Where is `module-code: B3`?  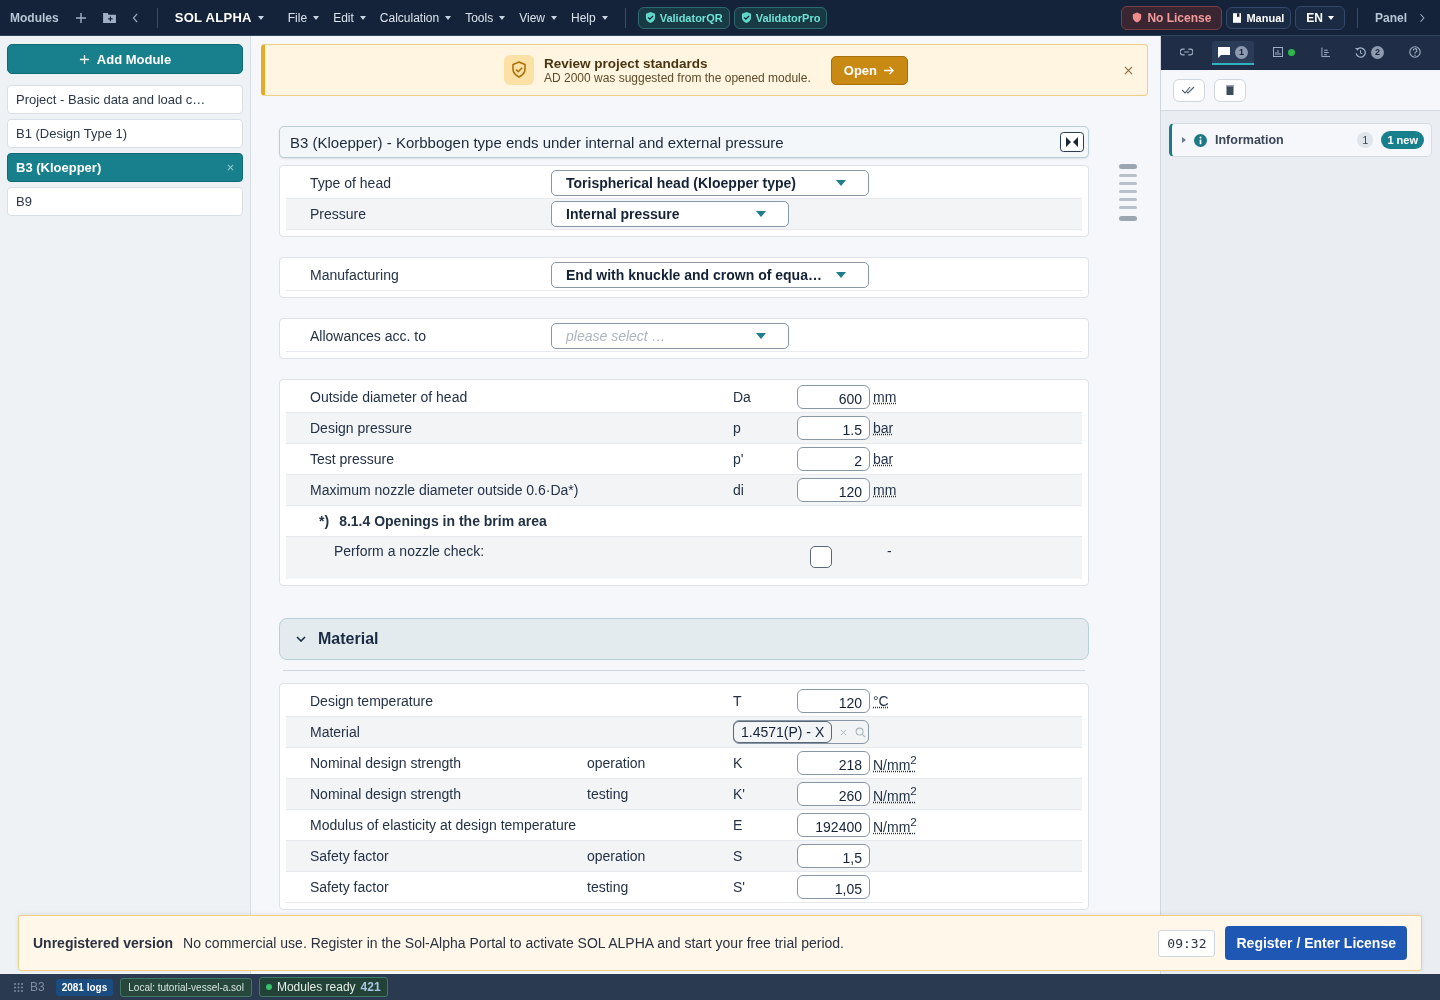 module-code: B3 is located at coordinates (37, 987).